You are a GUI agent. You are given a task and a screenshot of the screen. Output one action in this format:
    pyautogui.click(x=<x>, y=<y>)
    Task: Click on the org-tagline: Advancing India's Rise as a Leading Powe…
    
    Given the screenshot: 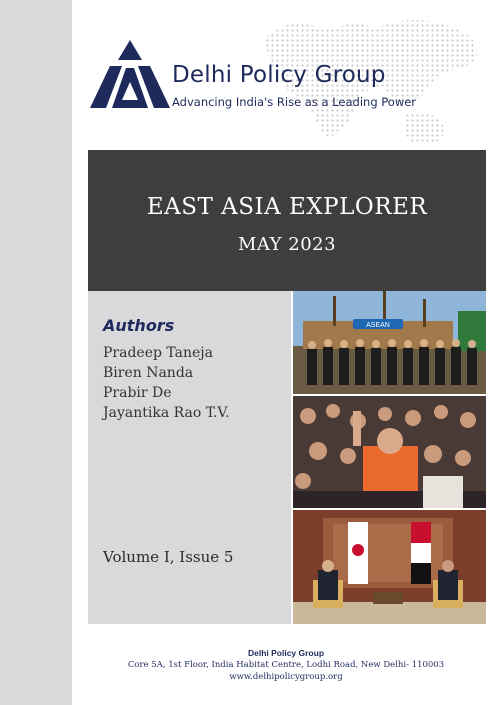 What is the action you would take?
    pyautogui.click(x=294, y=102)
    